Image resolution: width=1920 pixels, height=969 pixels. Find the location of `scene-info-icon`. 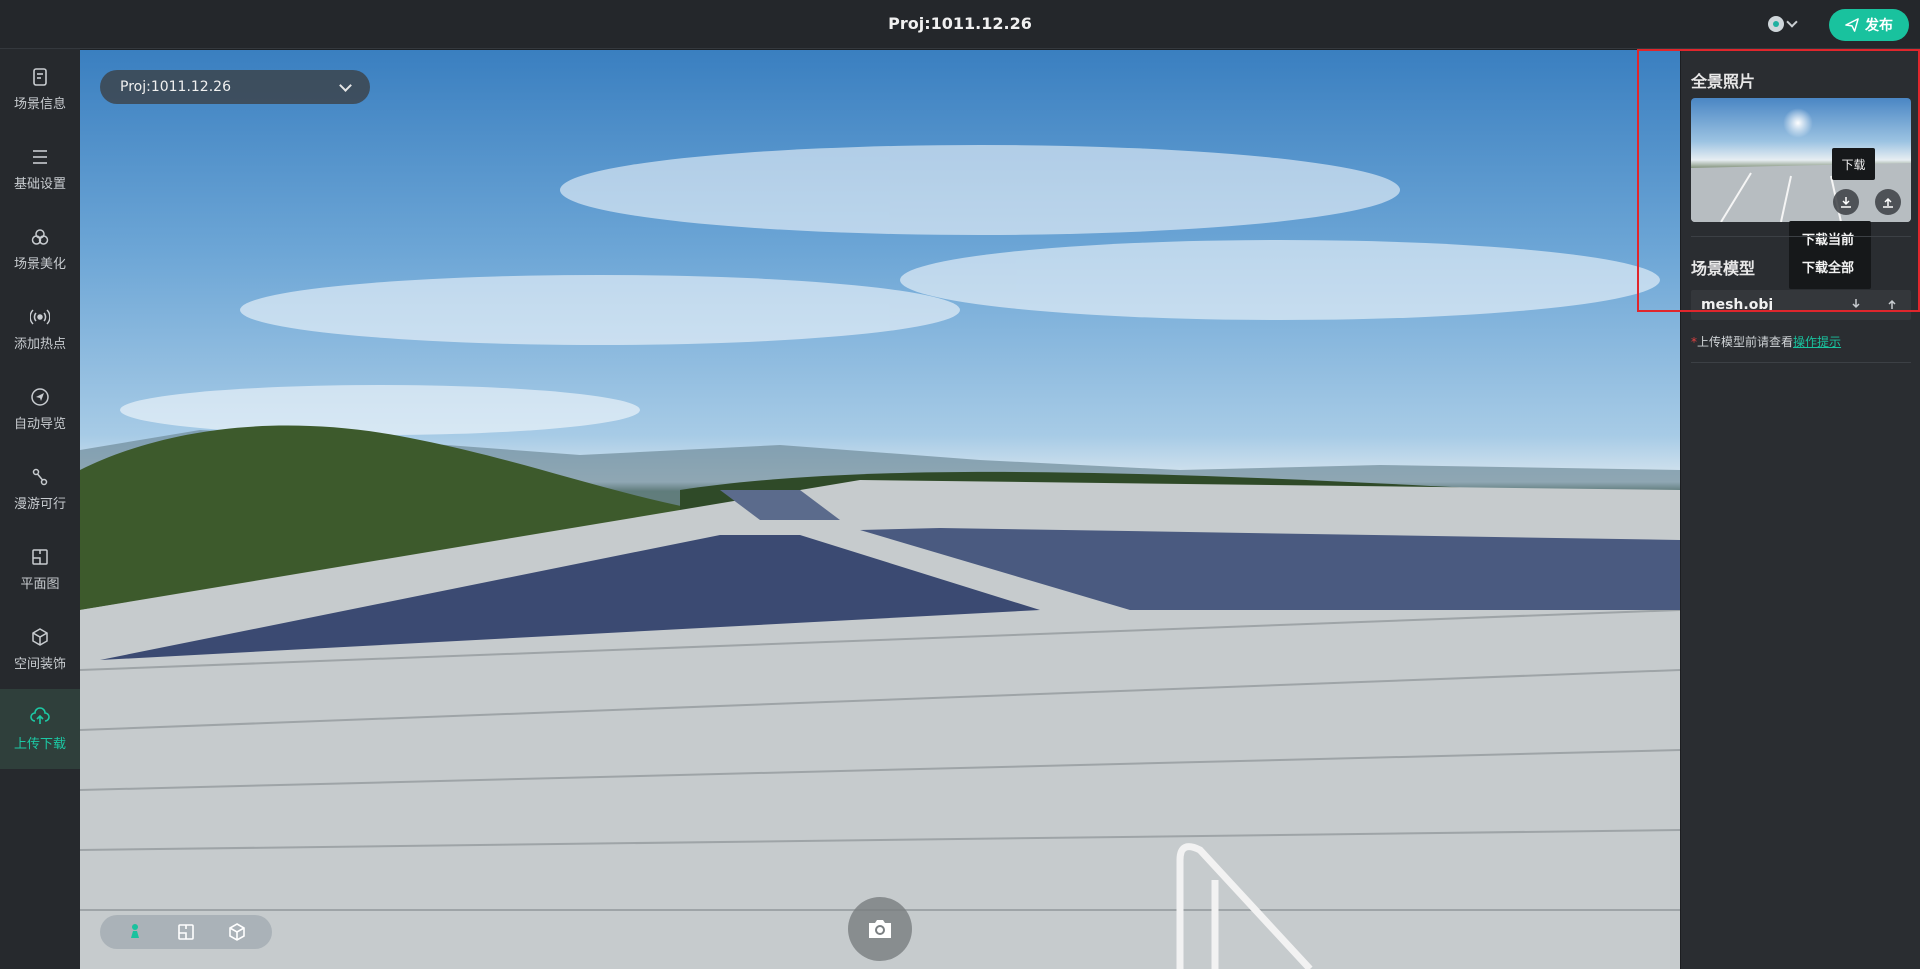

scene-info-icon is located at coordinates (40, 76).